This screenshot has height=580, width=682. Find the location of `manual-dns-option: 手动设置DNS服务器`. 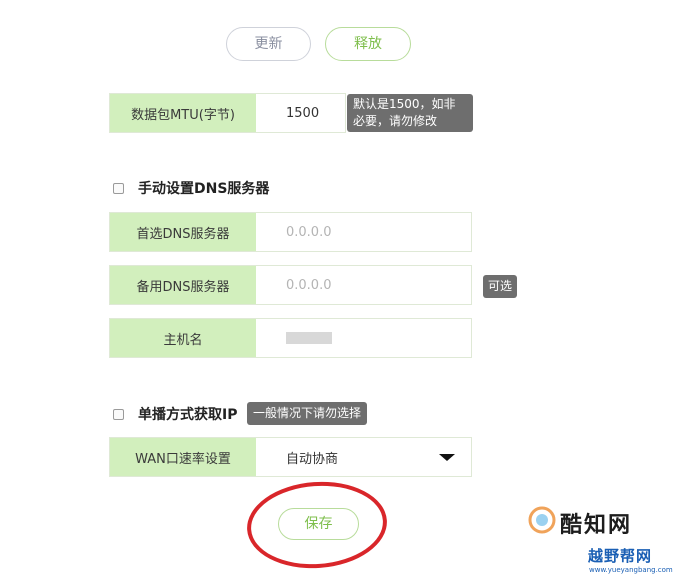

manual-dns-option: 手动设置DNS服务器 is located at coordinates (191, 188).